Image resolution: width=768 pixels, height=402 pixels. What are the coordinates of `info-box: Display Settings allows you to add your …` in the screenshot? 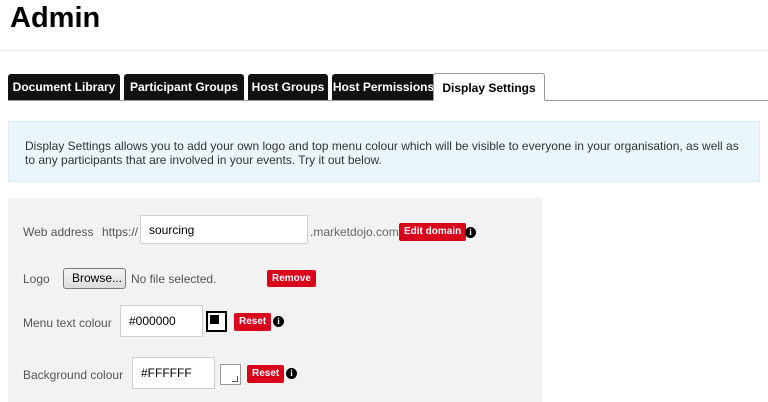 It's located at (384, 151).